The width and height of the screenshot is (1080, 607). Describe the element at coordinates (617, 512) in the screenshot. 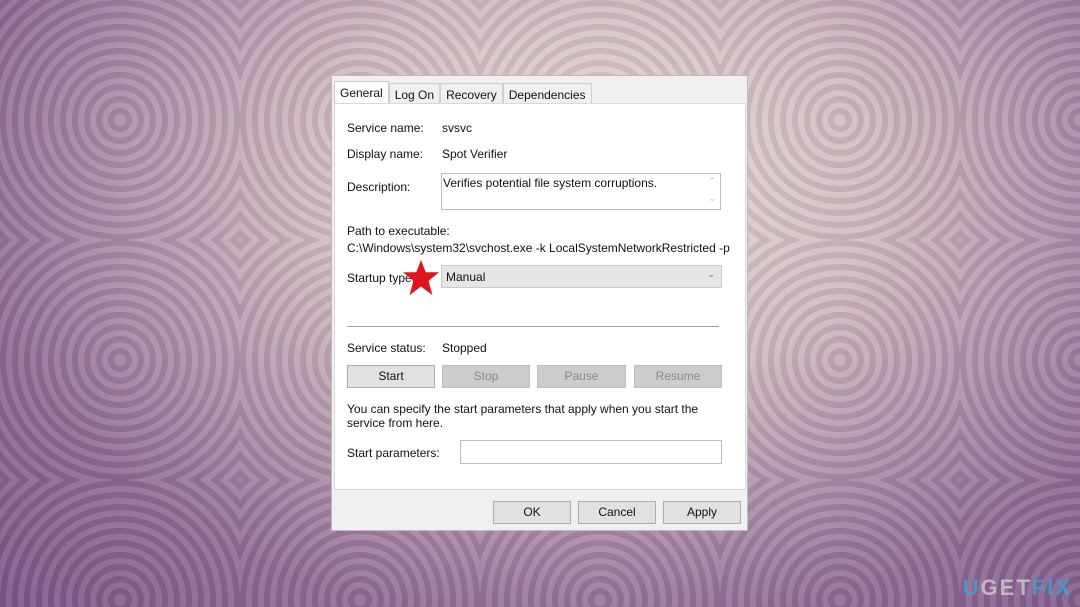

I see `cancel-button: Cancel` at that location.